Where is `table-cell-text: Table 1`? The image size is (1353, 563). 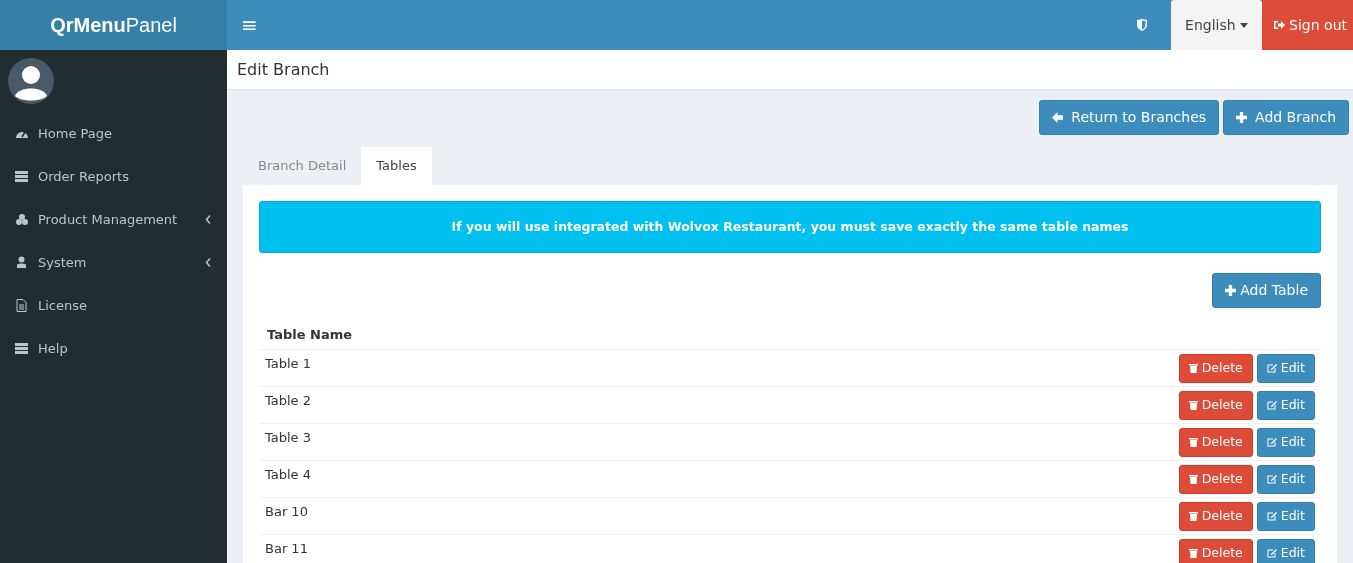
table-cell-text: Table 1 is located at coordinates (289, 363).